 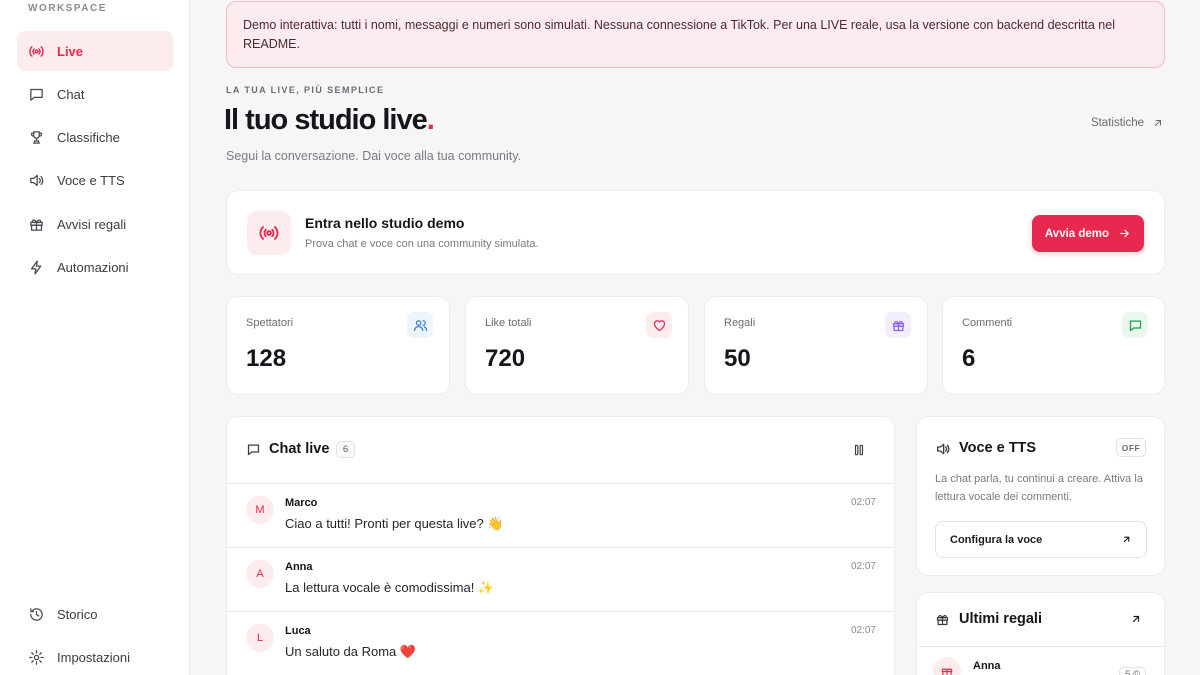 I want to click on lightning-icon, so click(x=36, y=267).